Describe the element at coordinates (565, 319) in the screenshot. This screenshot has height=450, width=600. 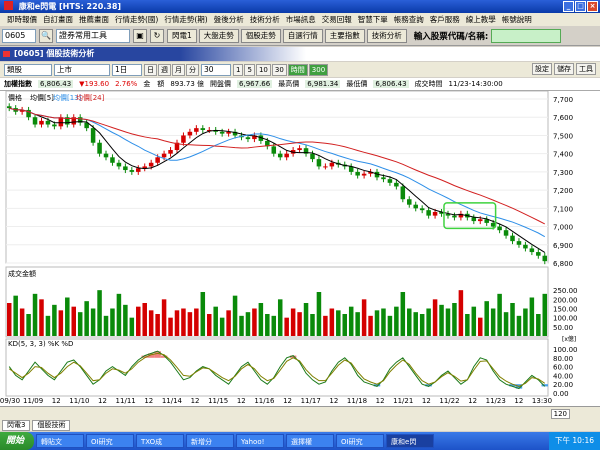
I see `volume-tick-label: 100.00` at that location.